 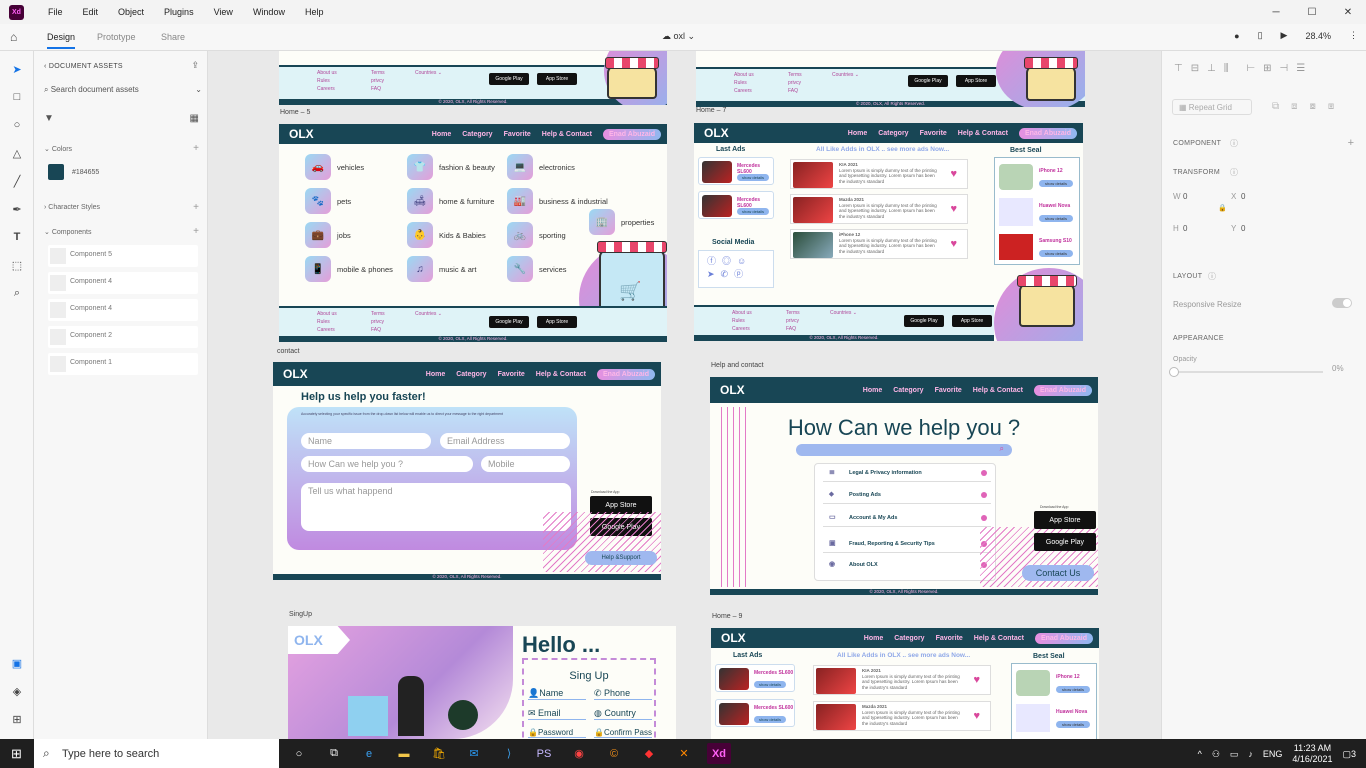 What do you see at coordinates (83, 66) in the screenshot?
I see `assets-header: ‹ DOCUMENT ASSETS` at bounding box center [83, 66].